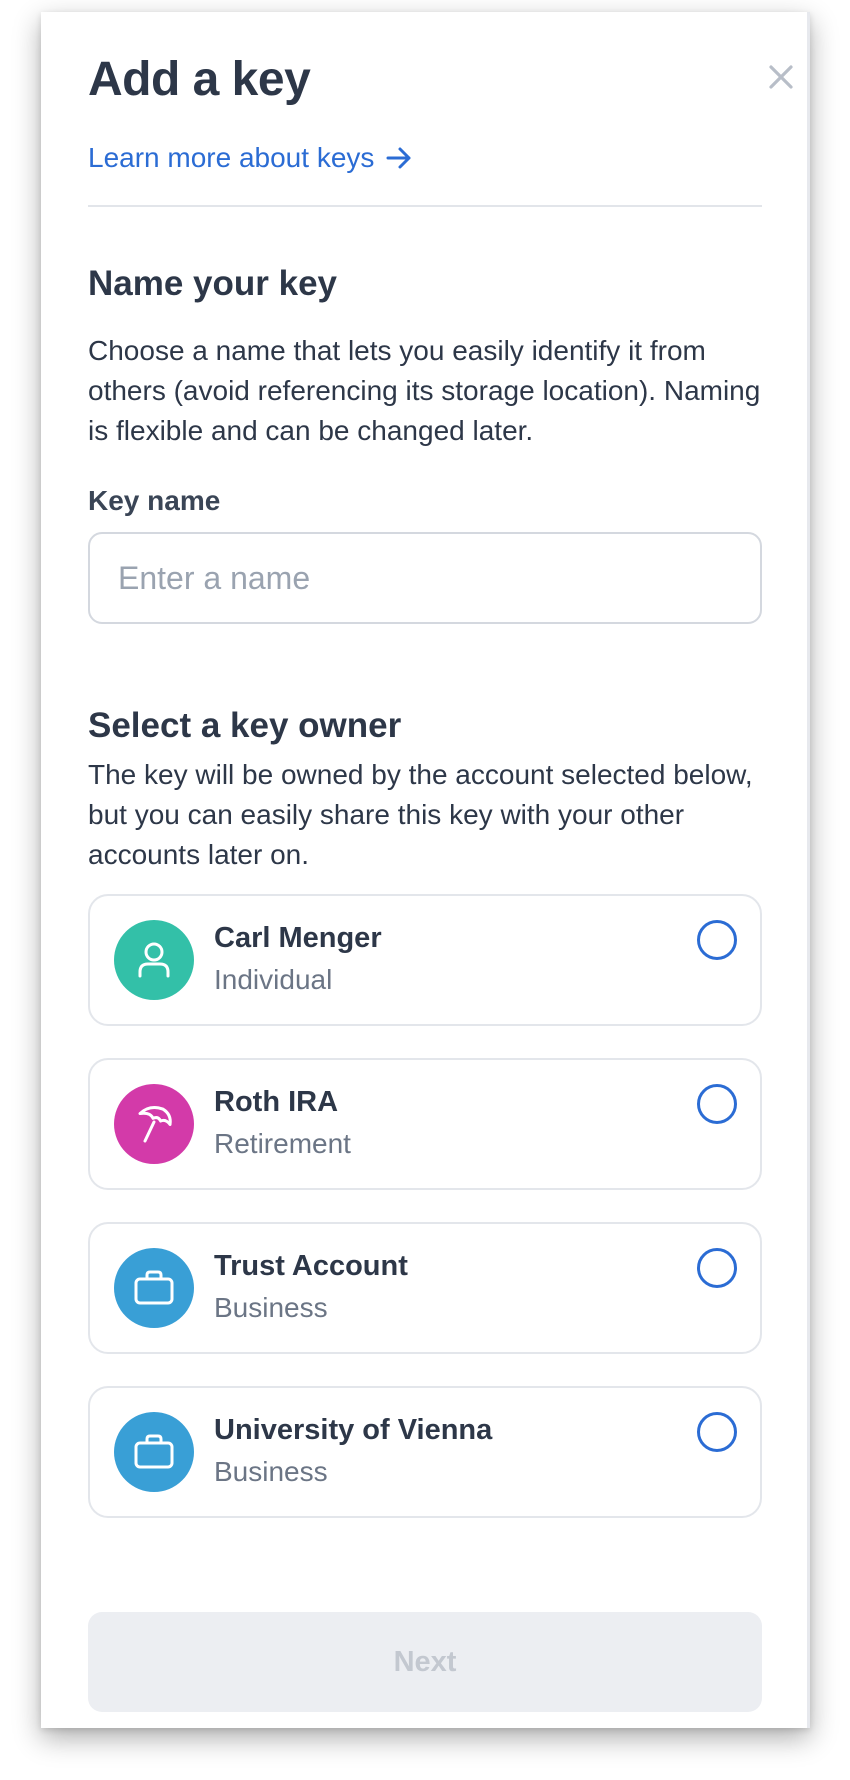 The width and height of the screenshot is (850, 1780). Describe the element at coordinates (199, 79) in the screenshot. I see `page-title: Add a key` at that location.